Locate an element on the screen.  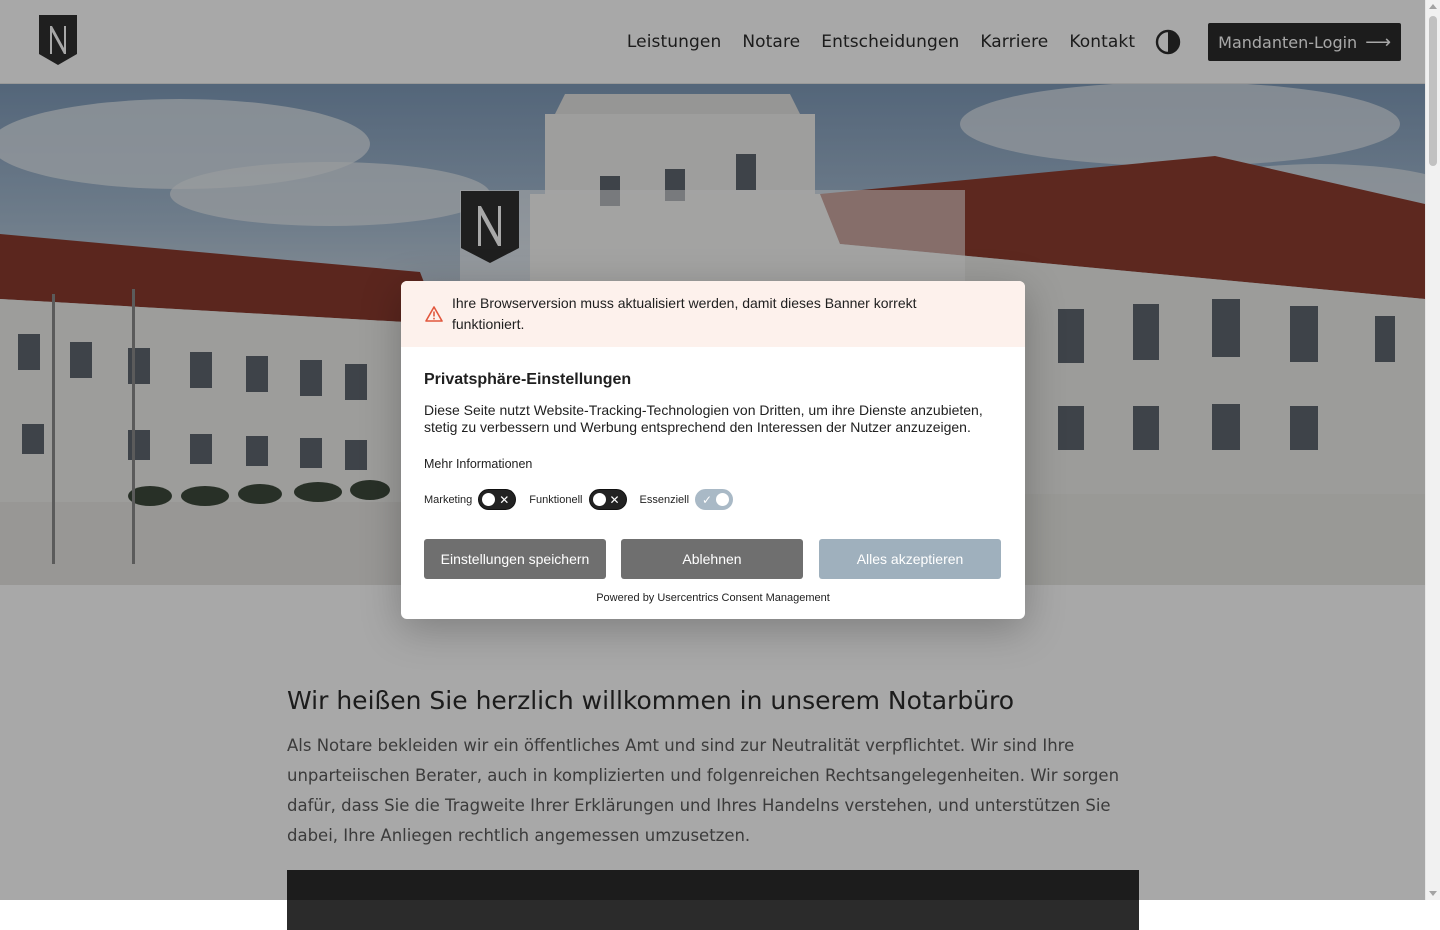
toggle-label-marketing: Marketing is located at coordinates (448, 499).